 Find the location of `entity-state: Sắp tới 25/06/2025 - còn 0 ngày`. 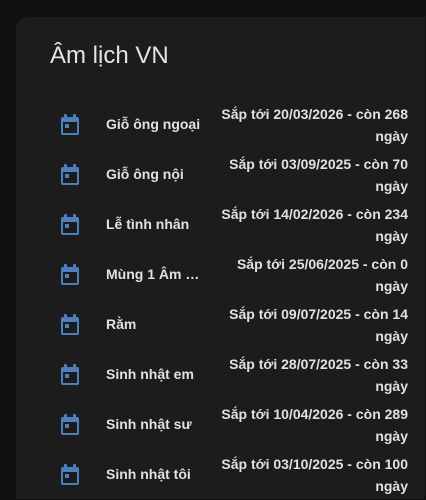

entity-state: Sắp tới 25/06/2025 - còn 0 ngày is located at coordinates (322, 275).